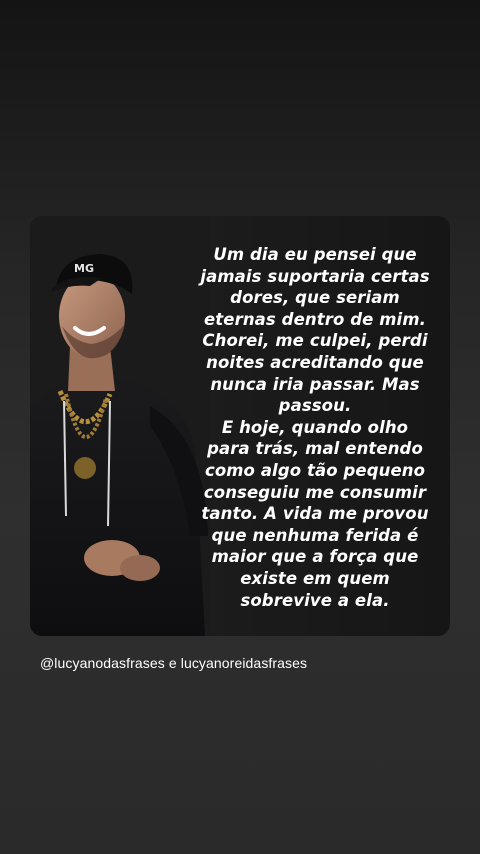 The width and height of the screenshot is (480, 854). Describe the element at coordinates (315, 557) in the screenshot. I see `quote-line: maior que a força que` at that location.